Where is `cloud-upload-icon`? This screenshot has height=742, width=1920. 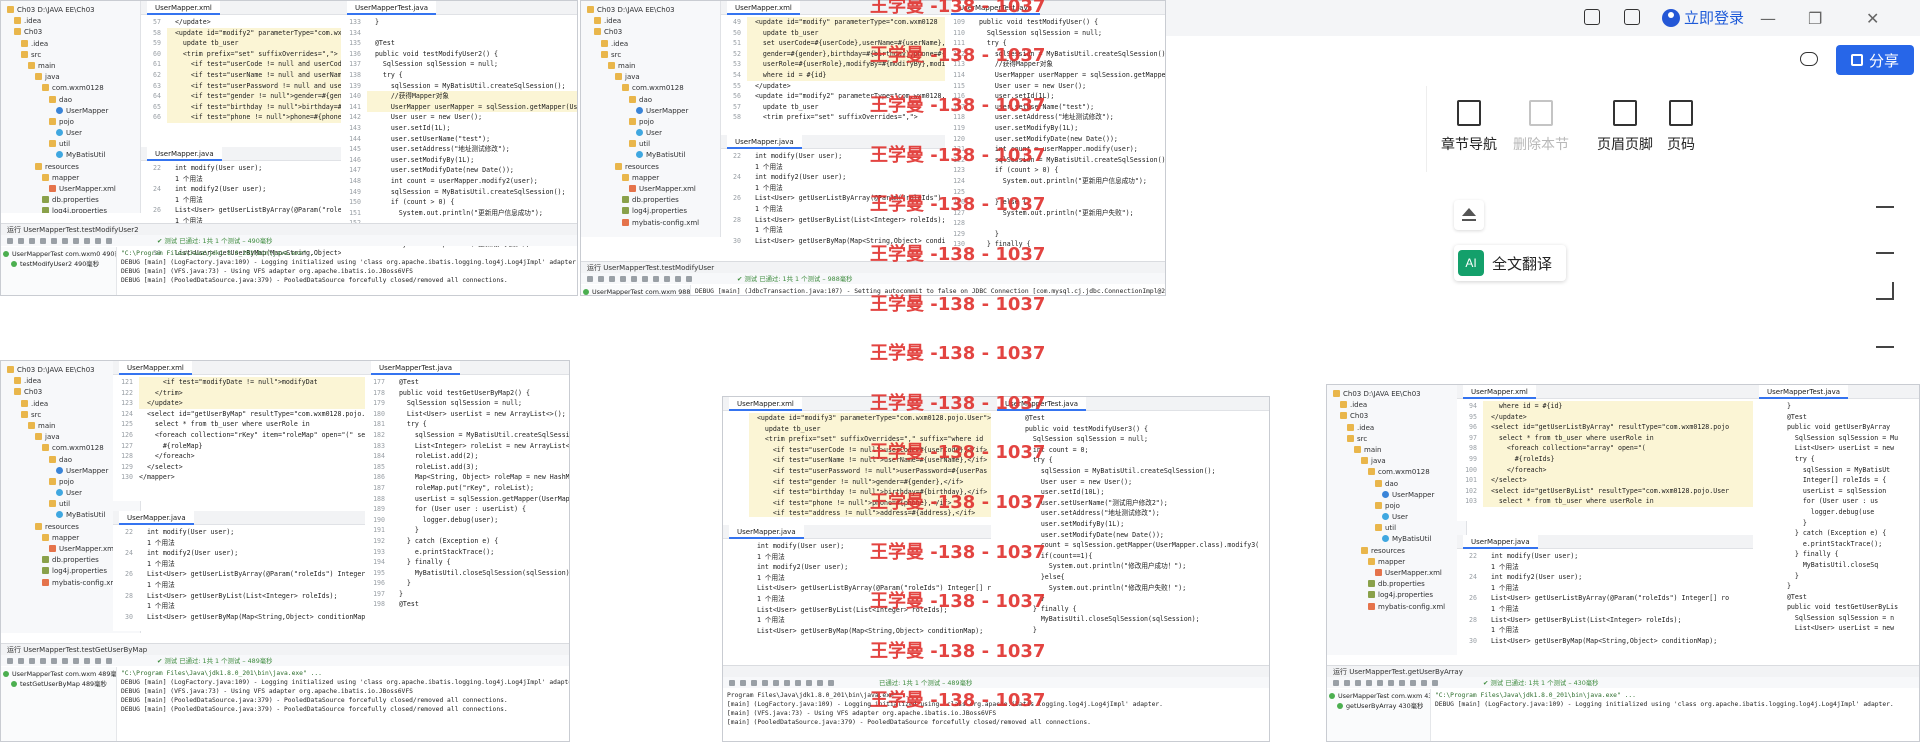
cloud-upload-icon is located at coordinates (1809, 59).